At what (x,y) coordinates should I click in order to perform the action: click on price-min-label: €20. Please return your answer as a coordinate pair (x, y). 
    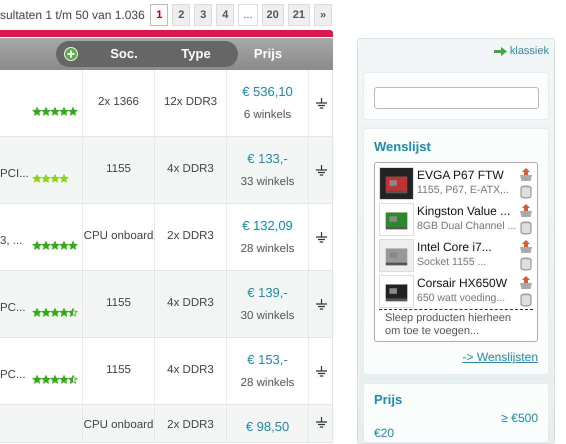
    Looking at the image, I should click on (384, 432).